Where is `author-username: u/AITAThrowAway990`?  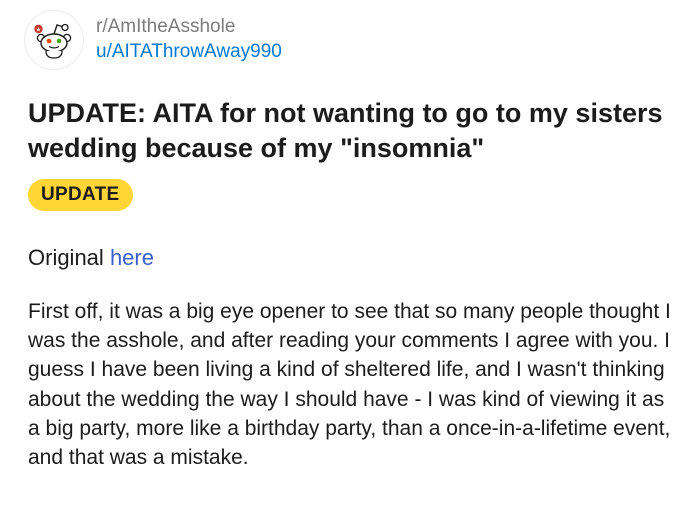 author-username: u/AITAThrowAway990 is located at coordinates (189, 52).